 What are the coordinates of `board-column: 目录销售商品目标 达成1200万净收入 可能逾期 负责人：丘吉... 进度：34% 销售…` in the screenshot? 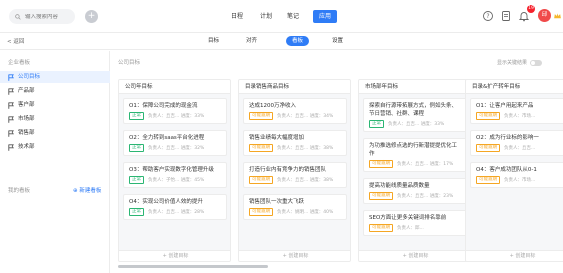 It's located at (294, 170).